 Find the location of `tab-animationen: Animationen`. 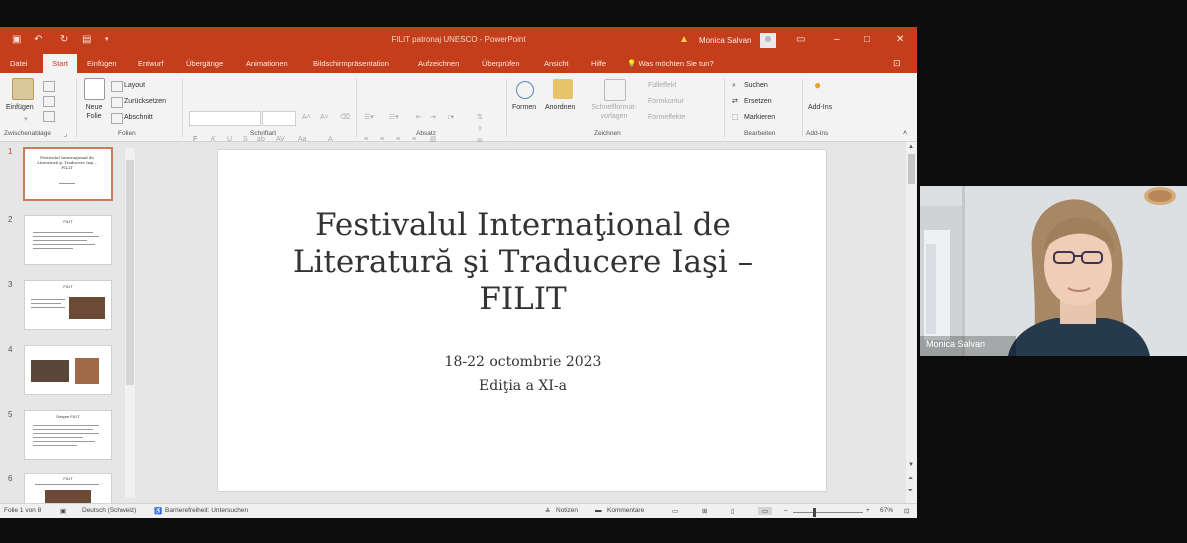

tab-animationen: Animationen is located at coordinates (267, 63).